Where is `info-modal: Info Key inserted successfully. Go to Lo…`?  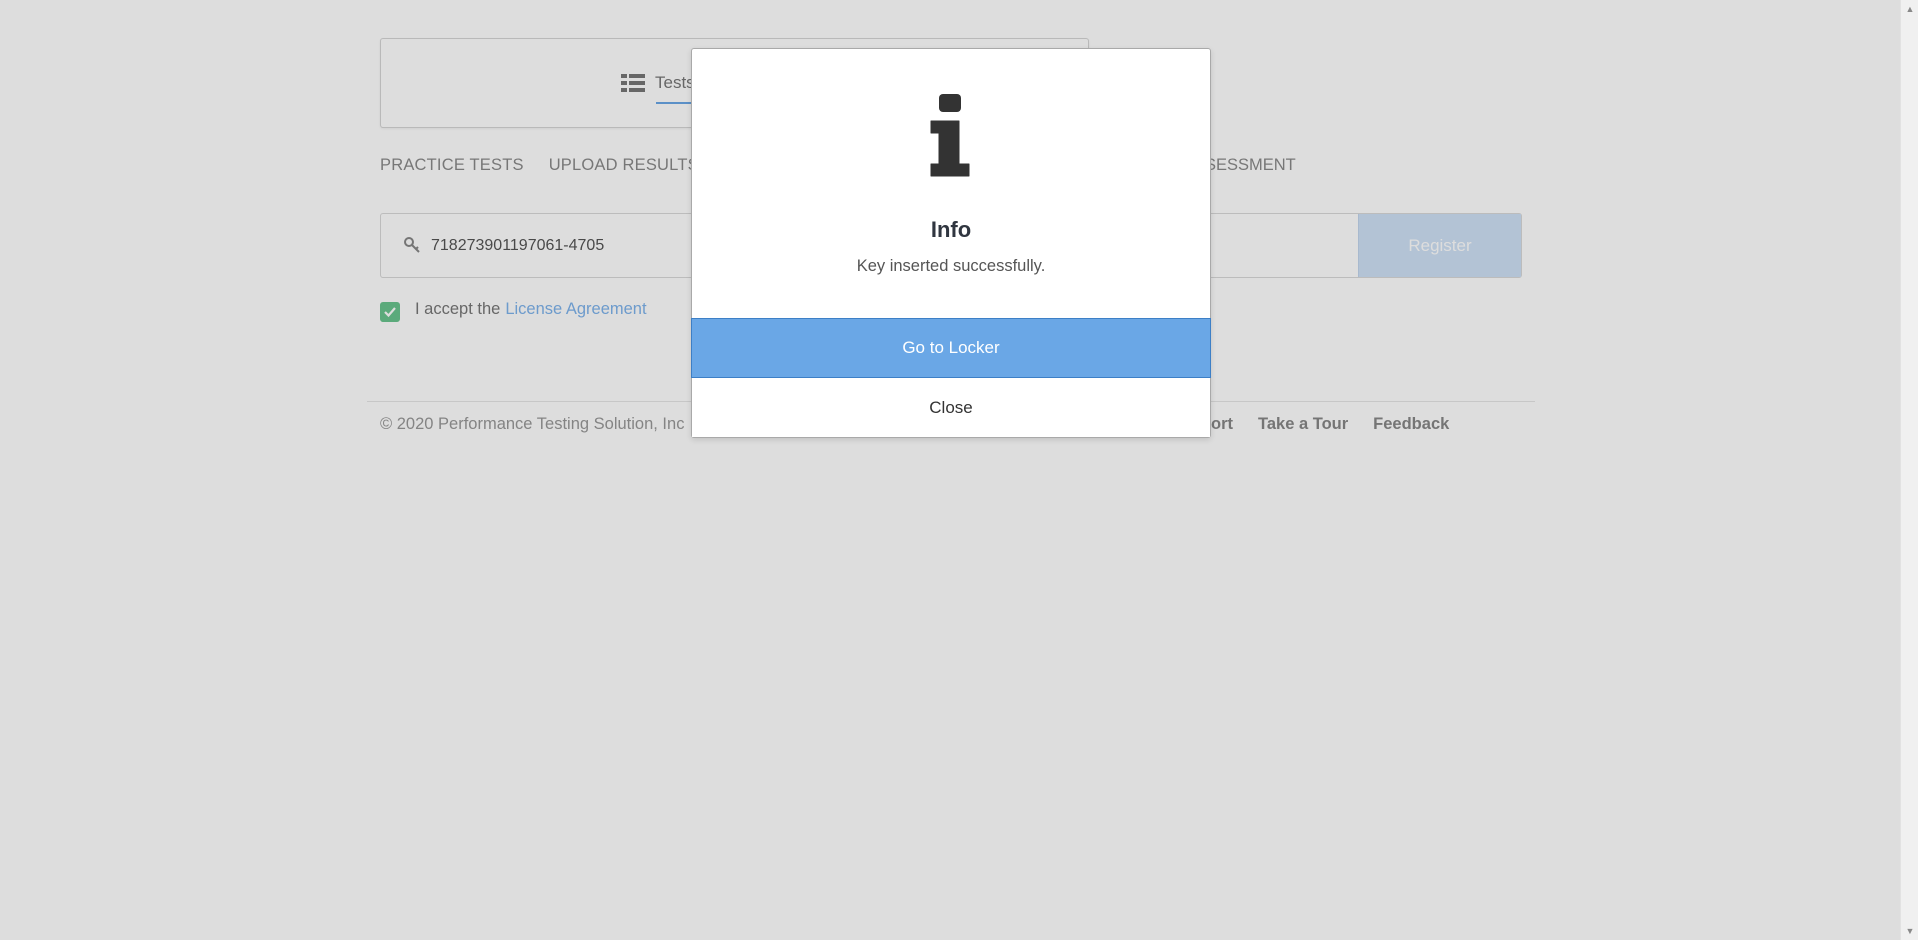
info-modal: Info Key inserted successfully. Go to Lo… is located at coordinates (951, 243).